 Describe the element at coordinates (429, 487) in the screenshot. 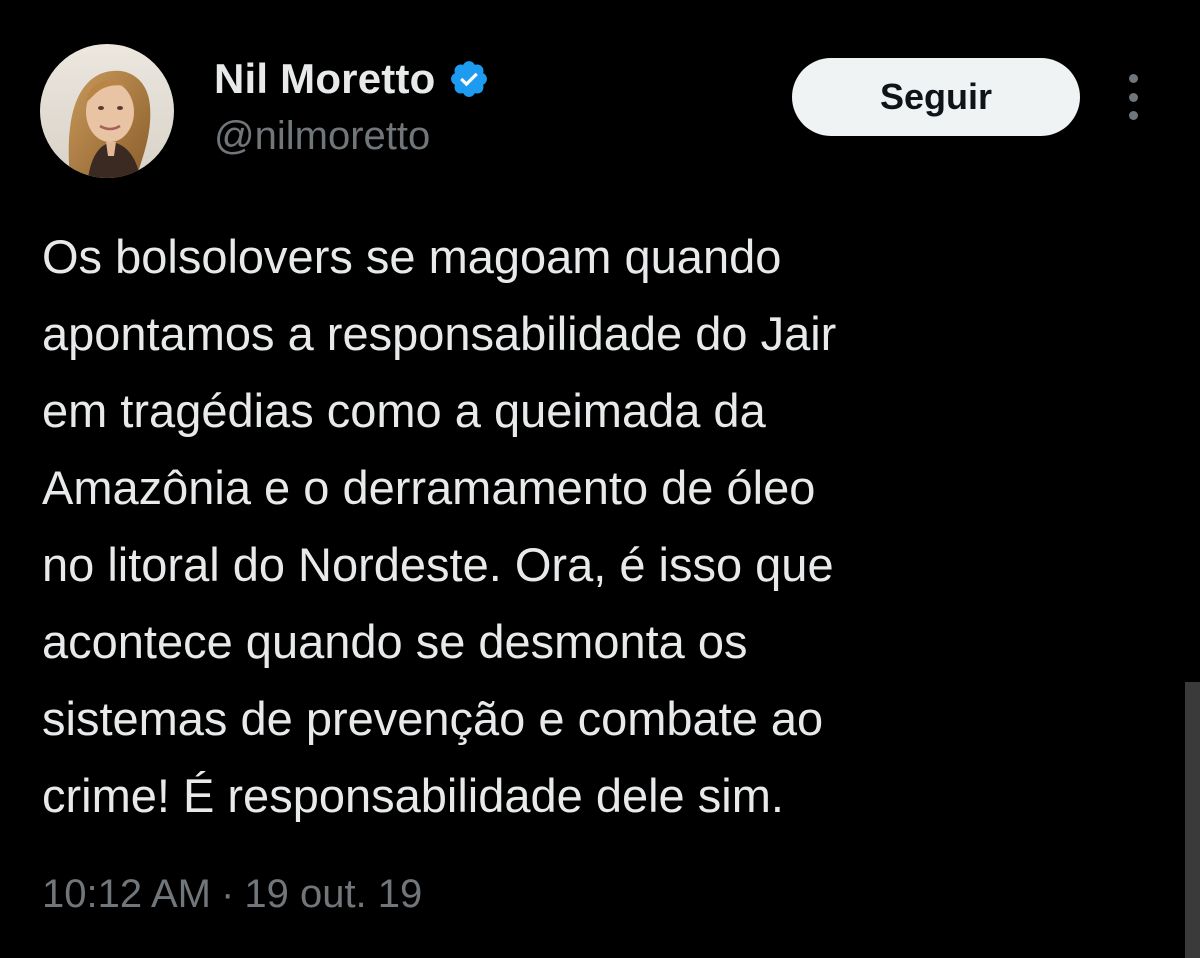

I see `tweet-line: Amazônia e o derramamento de óleo` at that location.